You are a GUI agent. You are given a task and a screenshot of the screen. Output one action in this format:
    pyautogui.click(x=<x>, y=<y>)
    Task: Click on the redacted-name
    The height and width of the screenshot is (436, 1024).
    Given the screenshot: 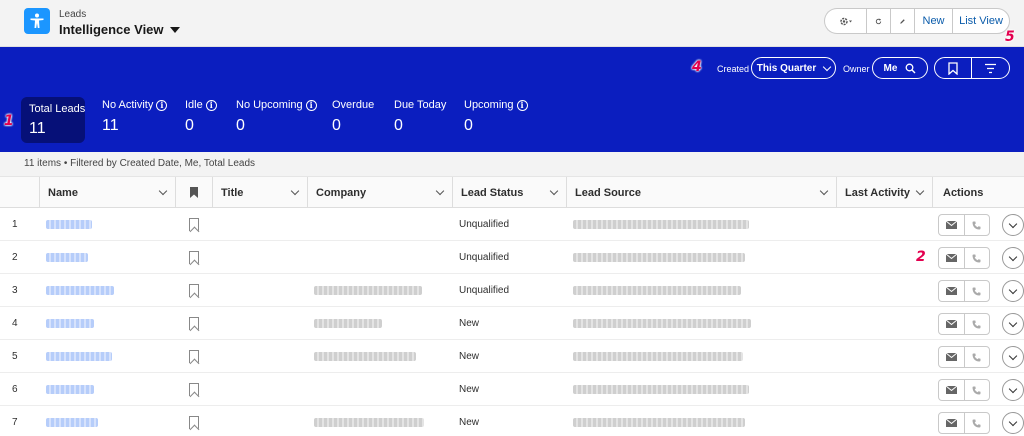 What is the action you would take?
    pyautogui.click(x=70, y=323)
    